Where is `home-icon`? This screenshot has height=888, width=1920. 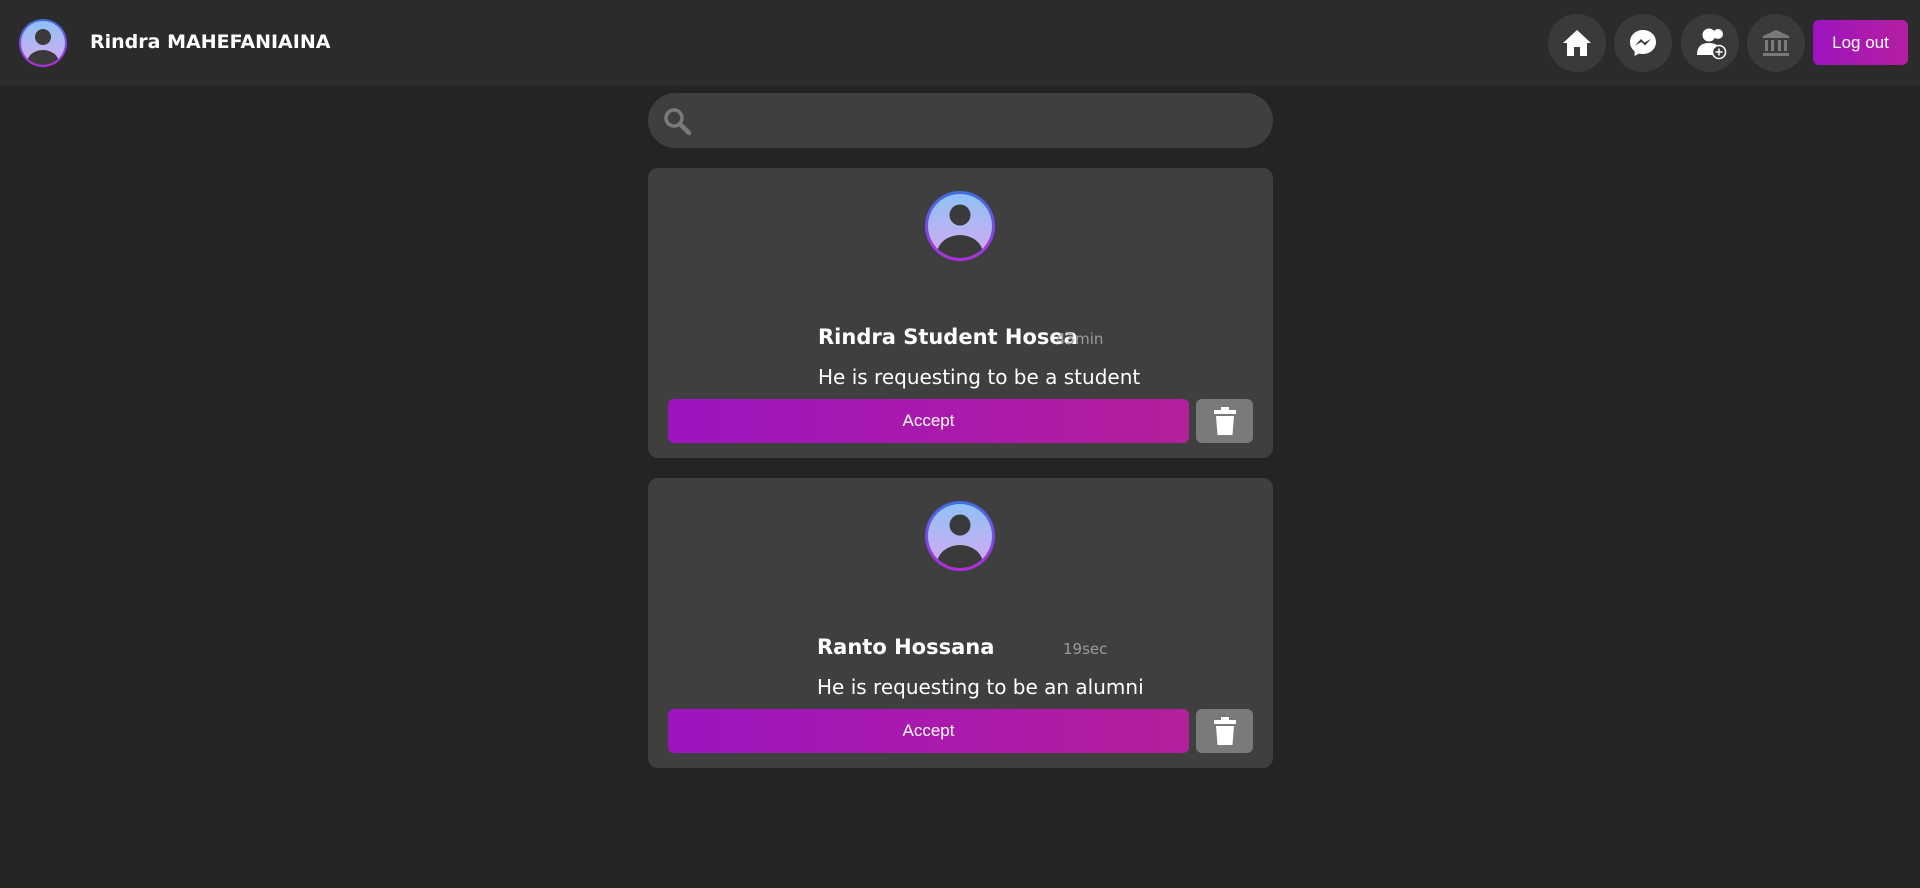
home-icon is located at coordinates (1577, 43).